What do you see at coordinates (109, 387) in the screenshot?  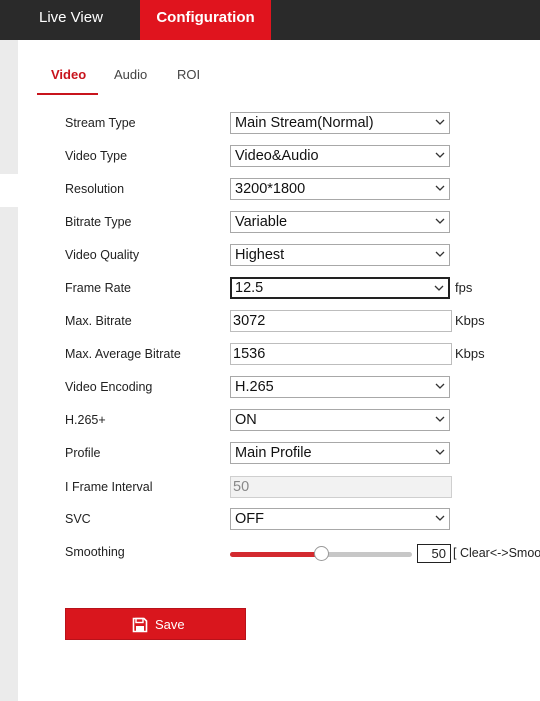 I see `video-encoding-label: Video Encoding` at bounding box center [109, 387].